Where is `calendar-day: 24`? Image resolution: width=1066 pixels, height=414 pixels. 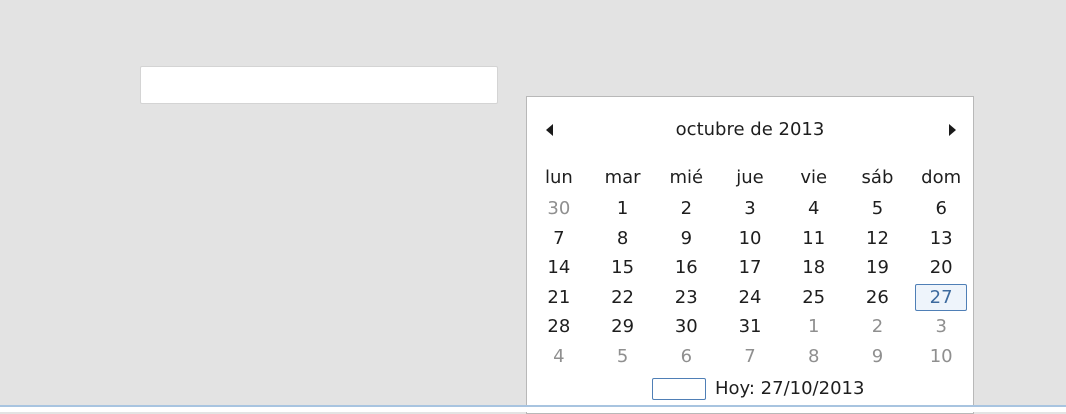
calendar-day: 24 is located at coordinates (750, 297).